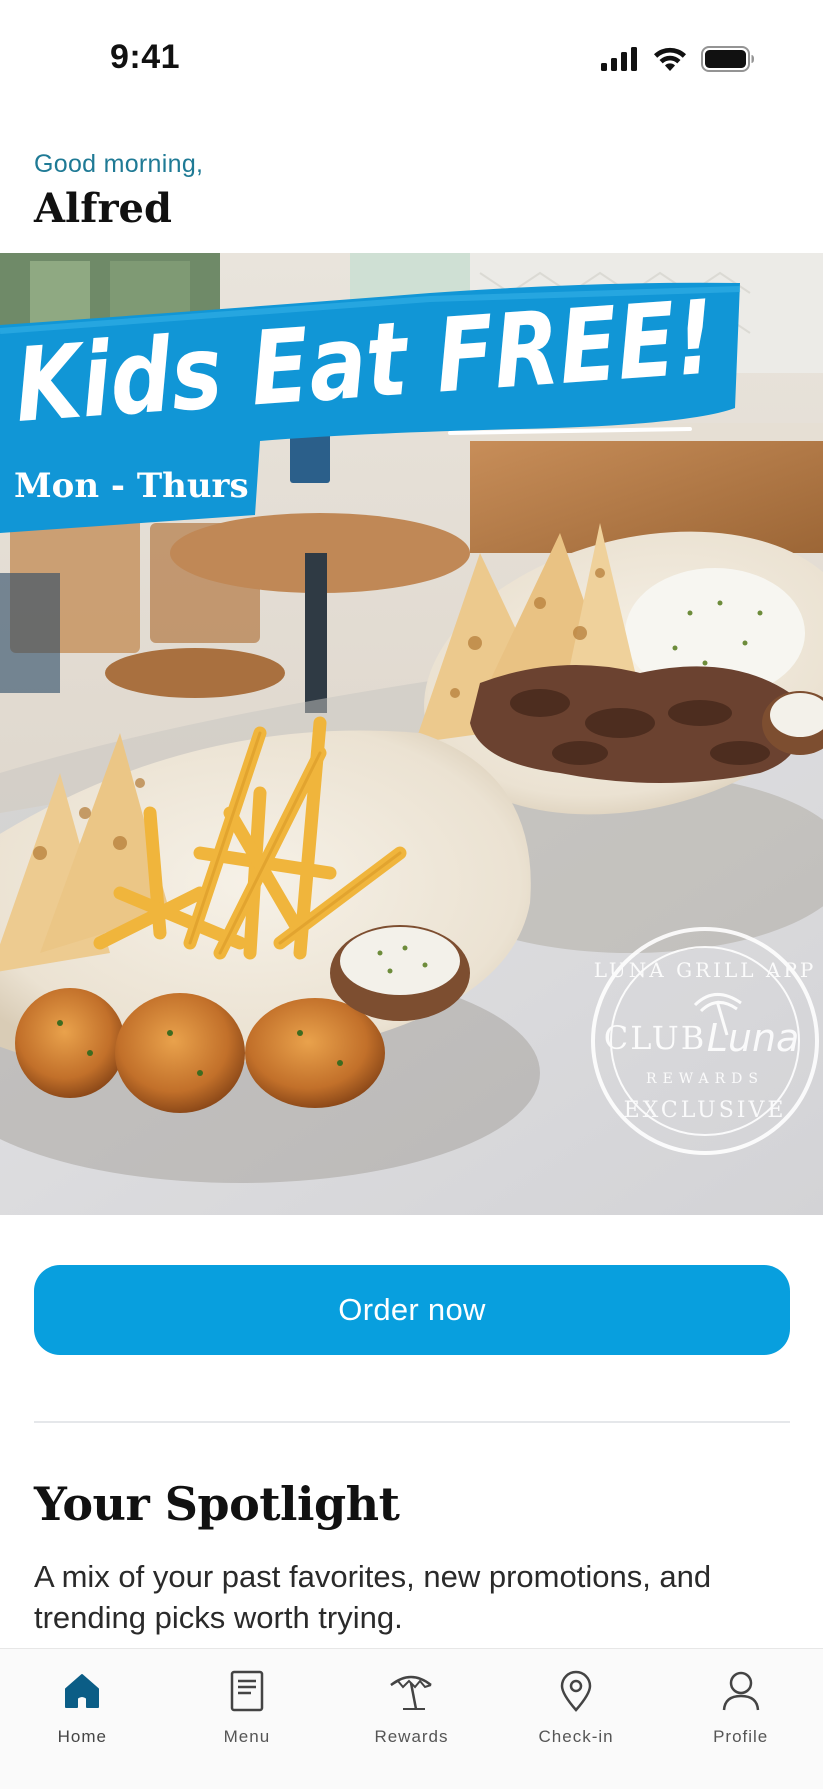 Image resolution: width=823 pixels, height=1789 pixels. I want to click on profile-icon, so click(741, 1691).